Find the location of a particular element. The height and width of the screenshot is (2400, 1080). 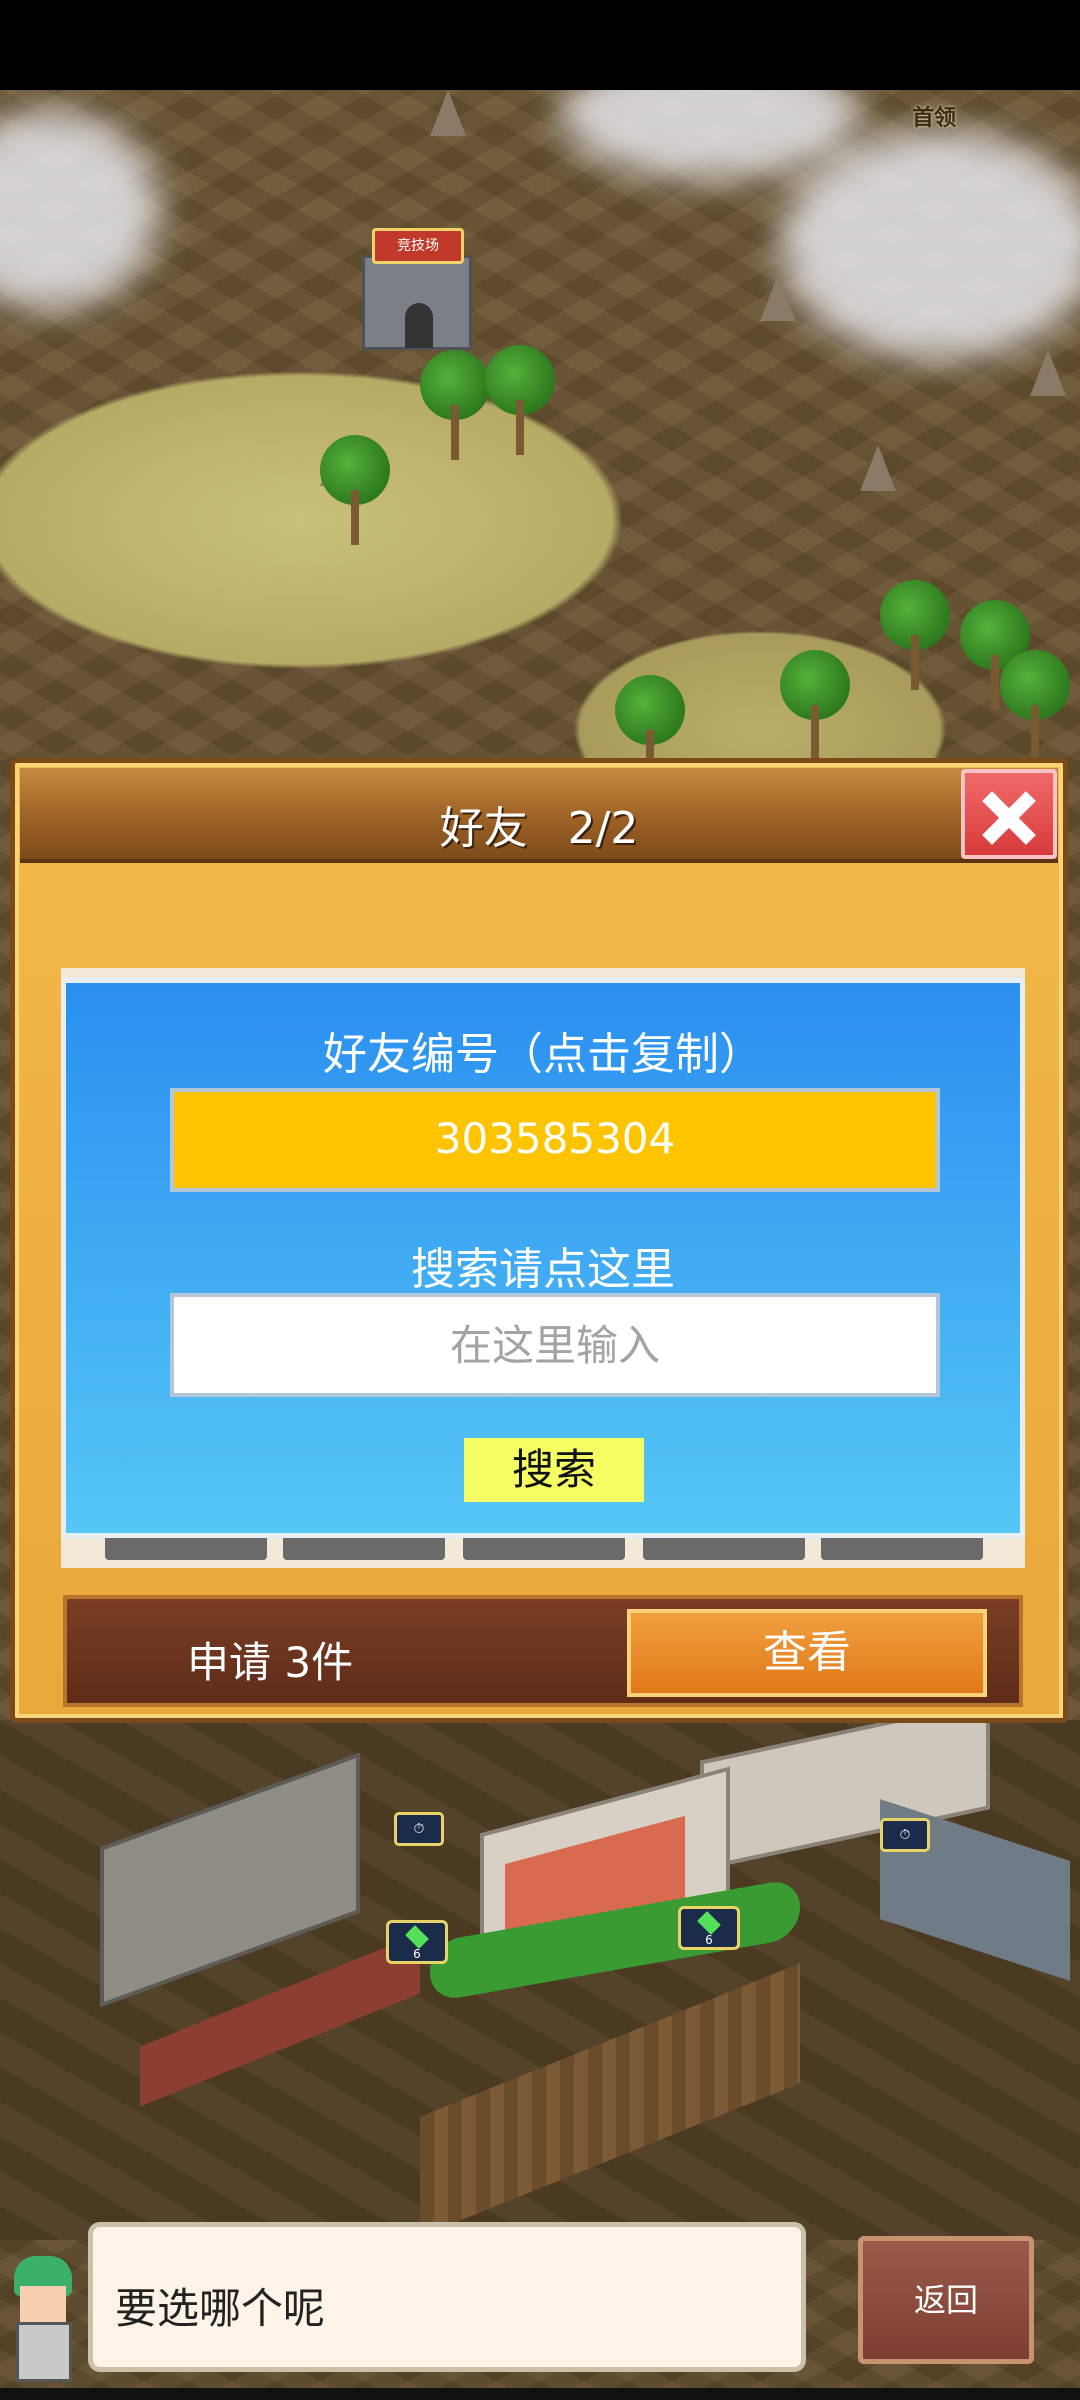

panel-bottom-tabs is located at coordinates (543, 1553).